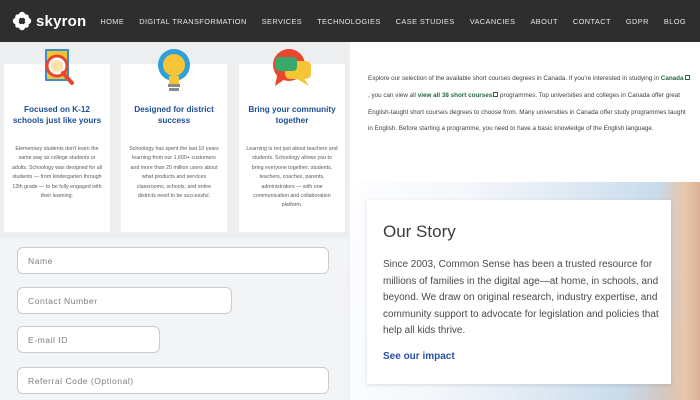 This screenshot has height=400, width=700. What do you see at coordinates (592, 21) in the screenshot?
I see `nav-contact: CONTACT` at bounding box center [592, 21].